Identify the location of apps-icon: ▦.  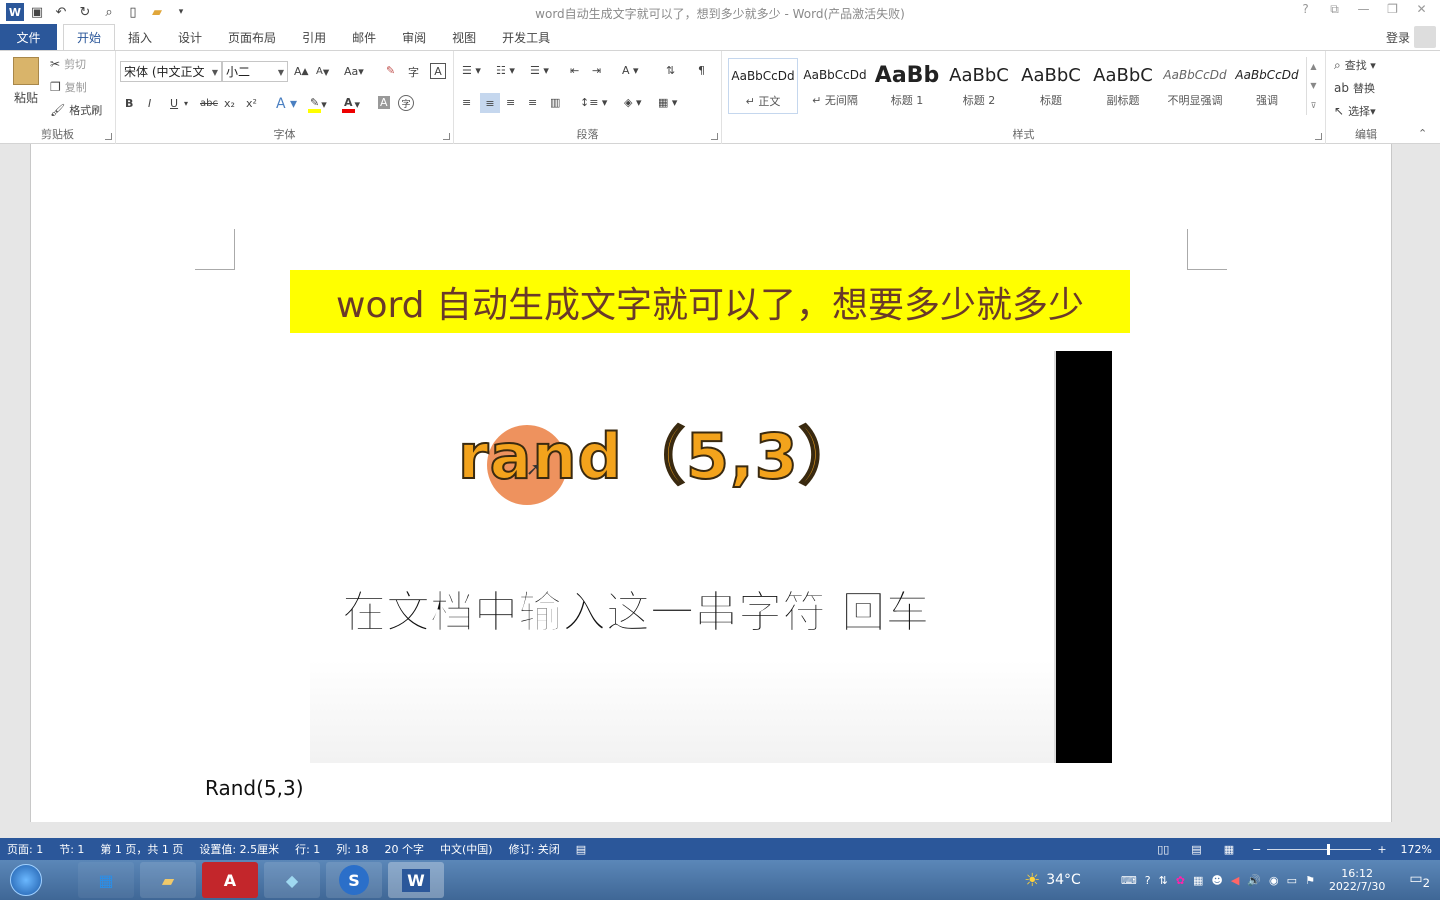
(1198, 880).